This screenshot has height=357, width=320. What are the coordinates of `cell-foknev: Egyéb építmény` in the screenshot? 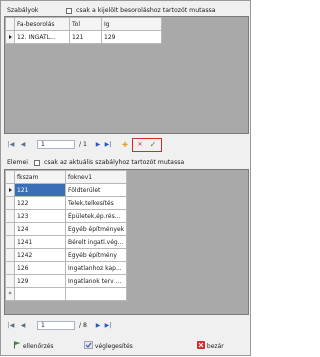 It's located at (96, 255).